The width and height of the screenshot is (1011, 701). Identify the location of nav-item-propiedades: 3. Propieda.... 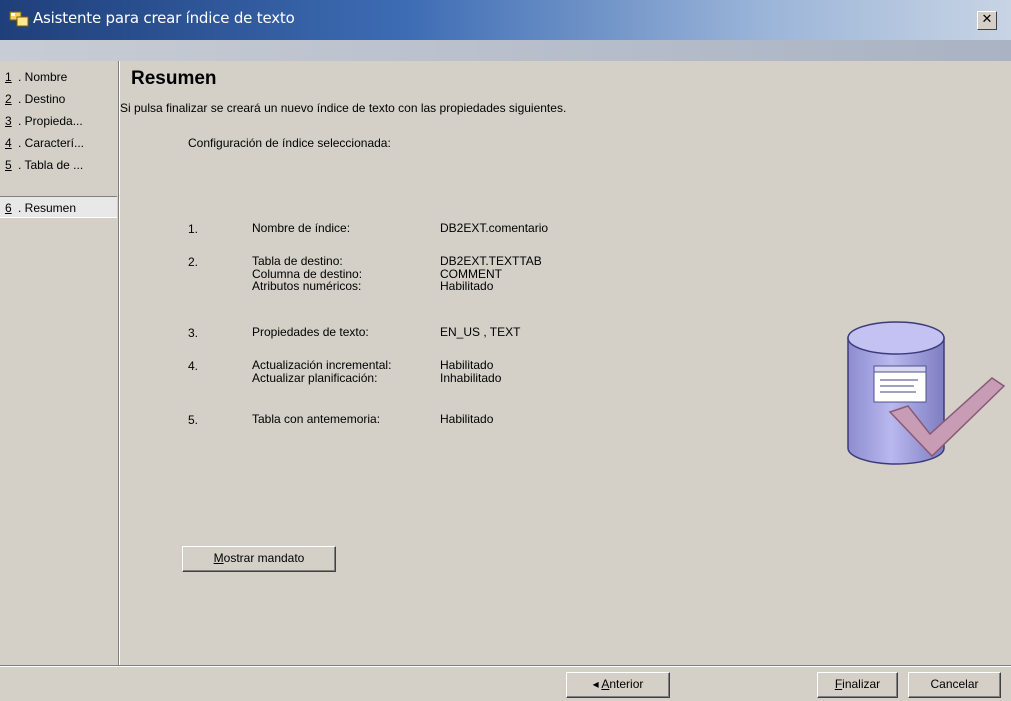
(58, 121).